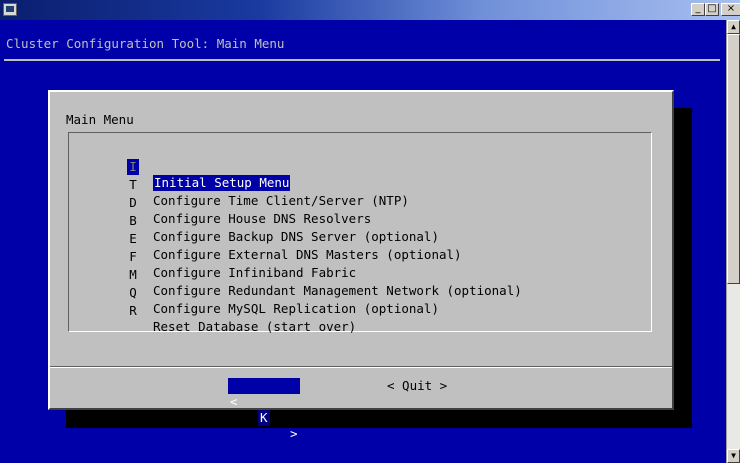 This screenshot has width=740, height=463. What do you see at coordinates (10, 9) in the screenshot?
I see `terminal-app-icon` at bounding box center [10, 9].